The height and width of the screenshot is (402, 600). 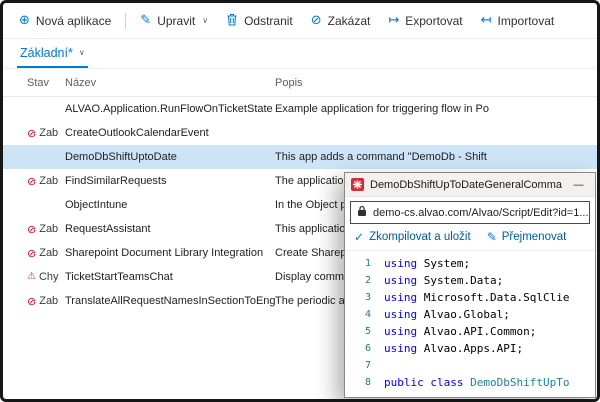 I want to click on add-icon: ⊕, so click(x=24, y=20).